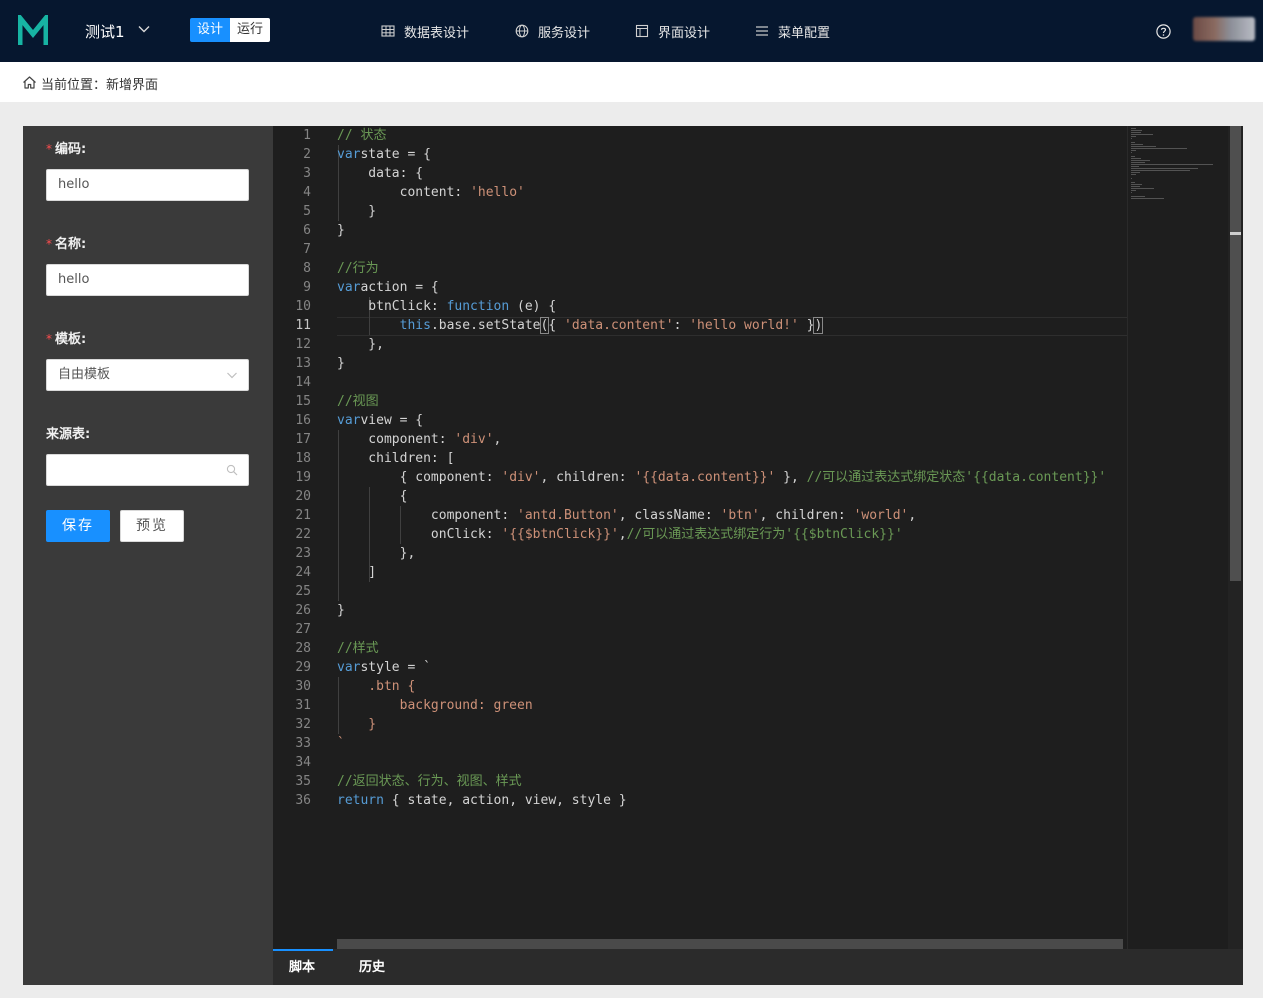  Describe the element at coordinates (758, 967) in the screenshot. I see `editor-bottom-tabs: 脚本 历史` at that location.